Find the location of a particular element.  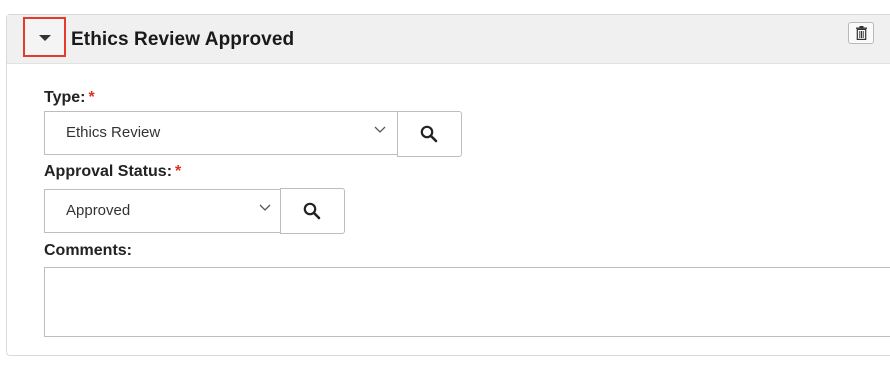

trash-icon is located at coordinates (861, 33).